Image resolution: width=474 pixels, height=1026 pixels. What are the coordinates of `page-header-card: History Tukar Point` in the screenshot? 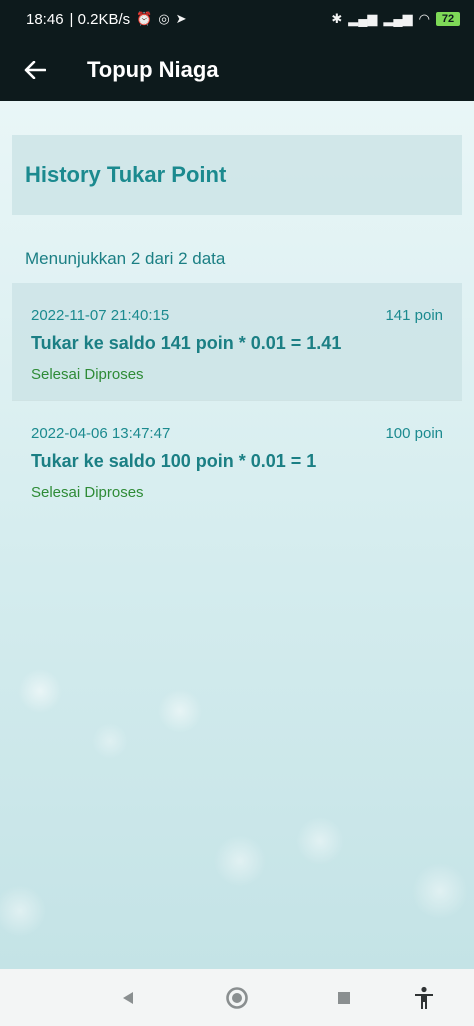 It's located at (237, 175).